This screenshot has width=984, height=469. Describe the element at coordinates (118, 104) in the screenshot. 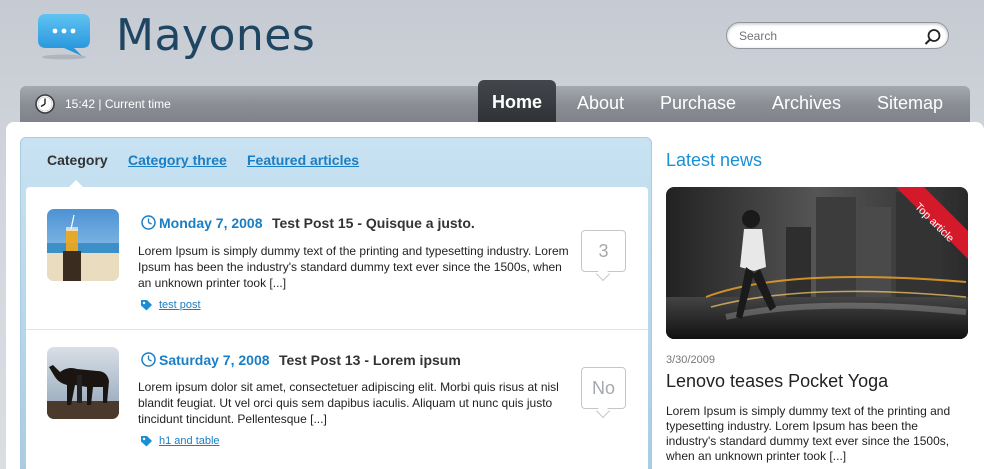

I see `current-time: 15:42 | Current time` at that location.